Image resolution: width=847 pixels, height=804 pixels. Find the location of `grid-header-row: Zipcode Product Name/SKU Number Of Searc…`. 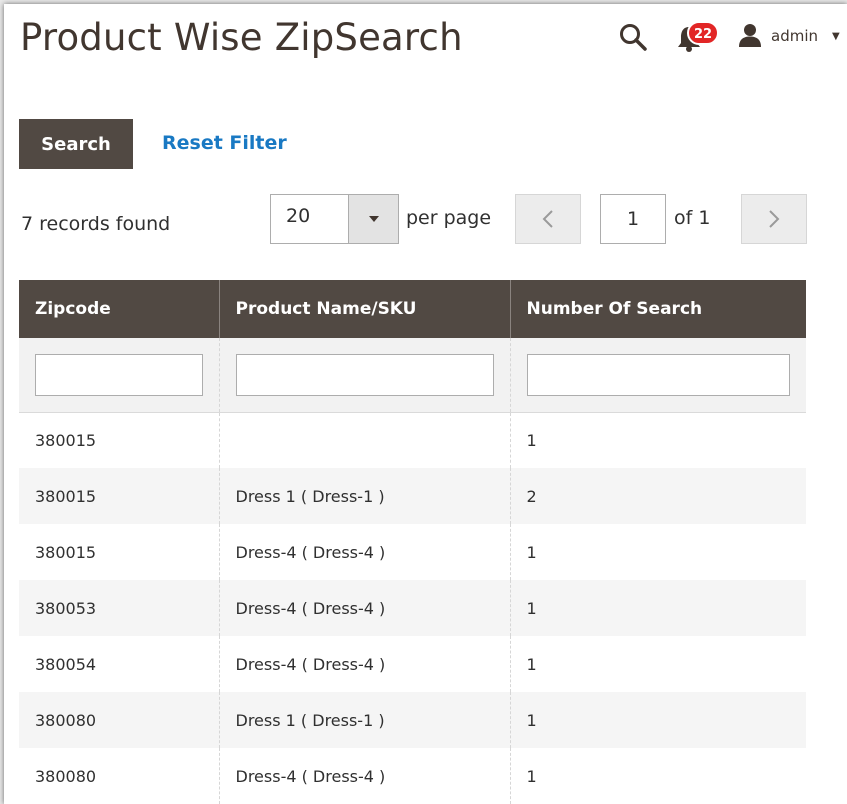

grid-header-row: Zipcode Product Name/SKU Number Of Searc… is located at coordinates (412, 309).